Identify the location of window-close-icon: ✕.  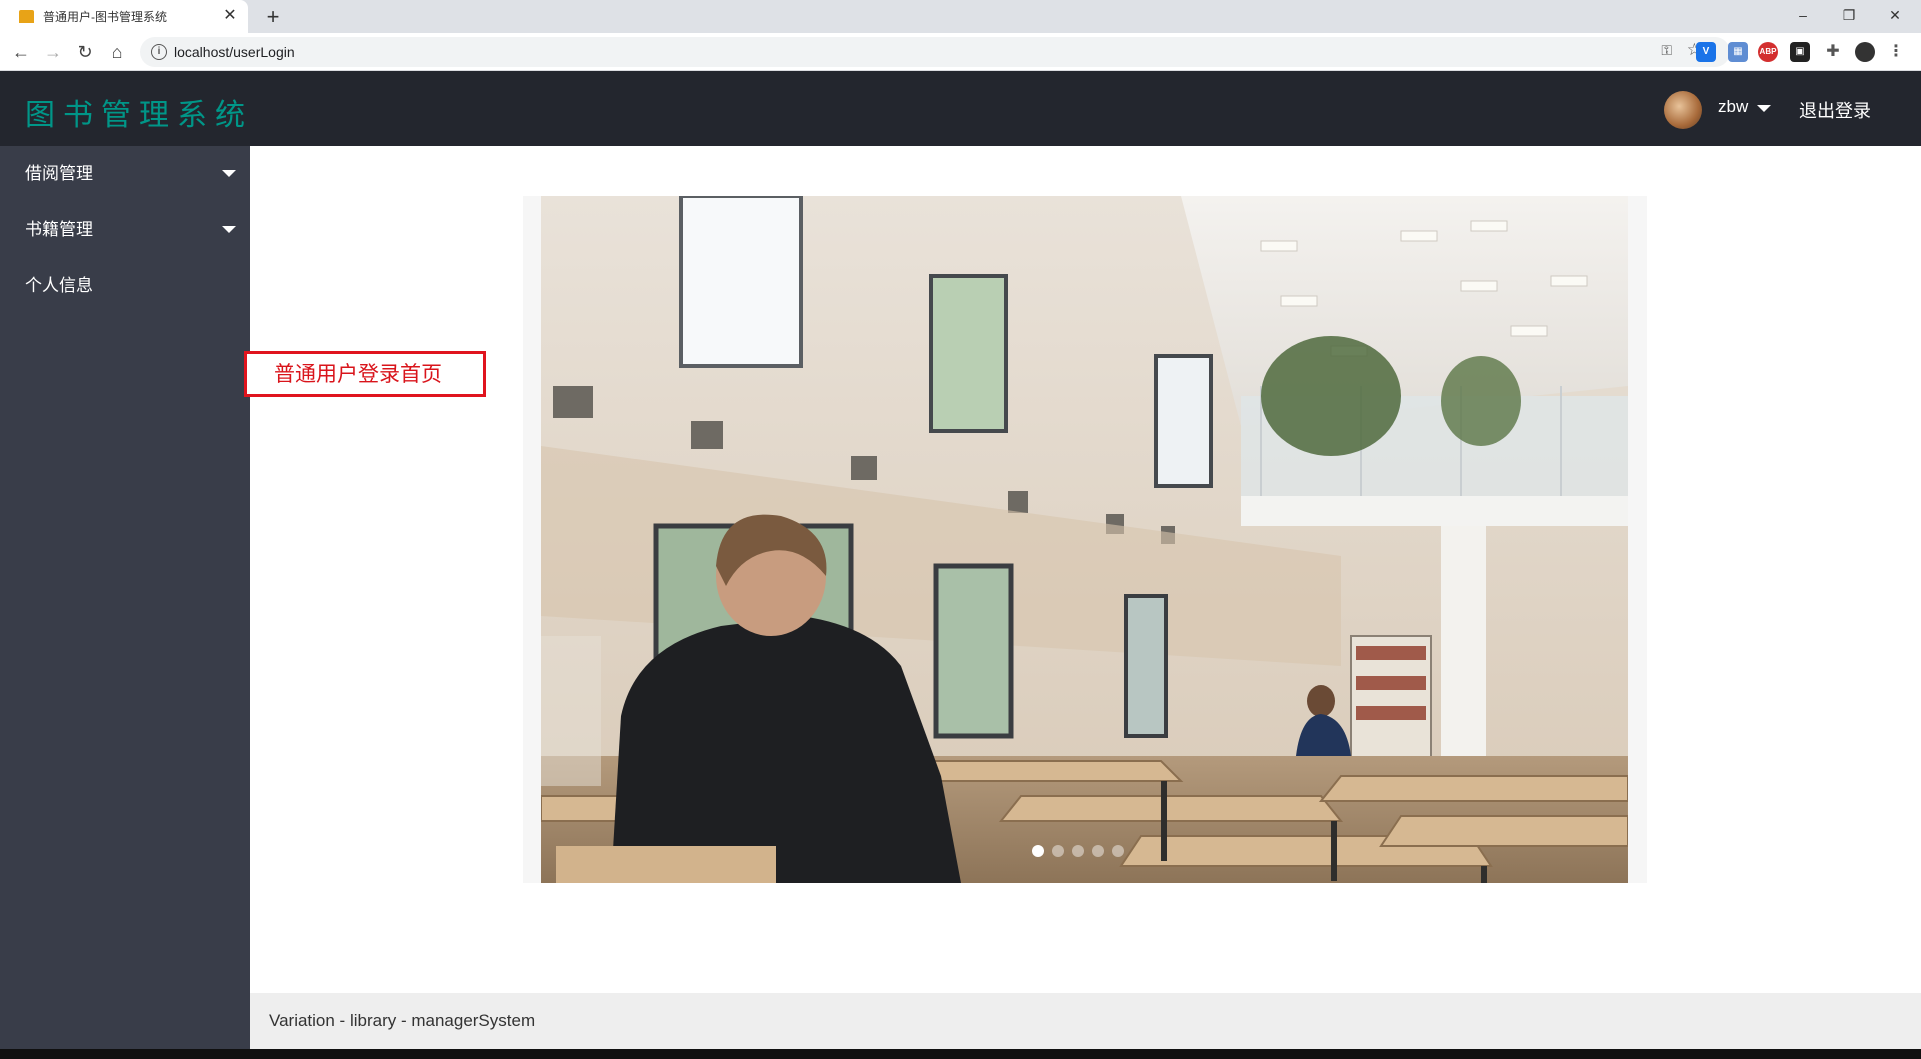
(1895, 15).